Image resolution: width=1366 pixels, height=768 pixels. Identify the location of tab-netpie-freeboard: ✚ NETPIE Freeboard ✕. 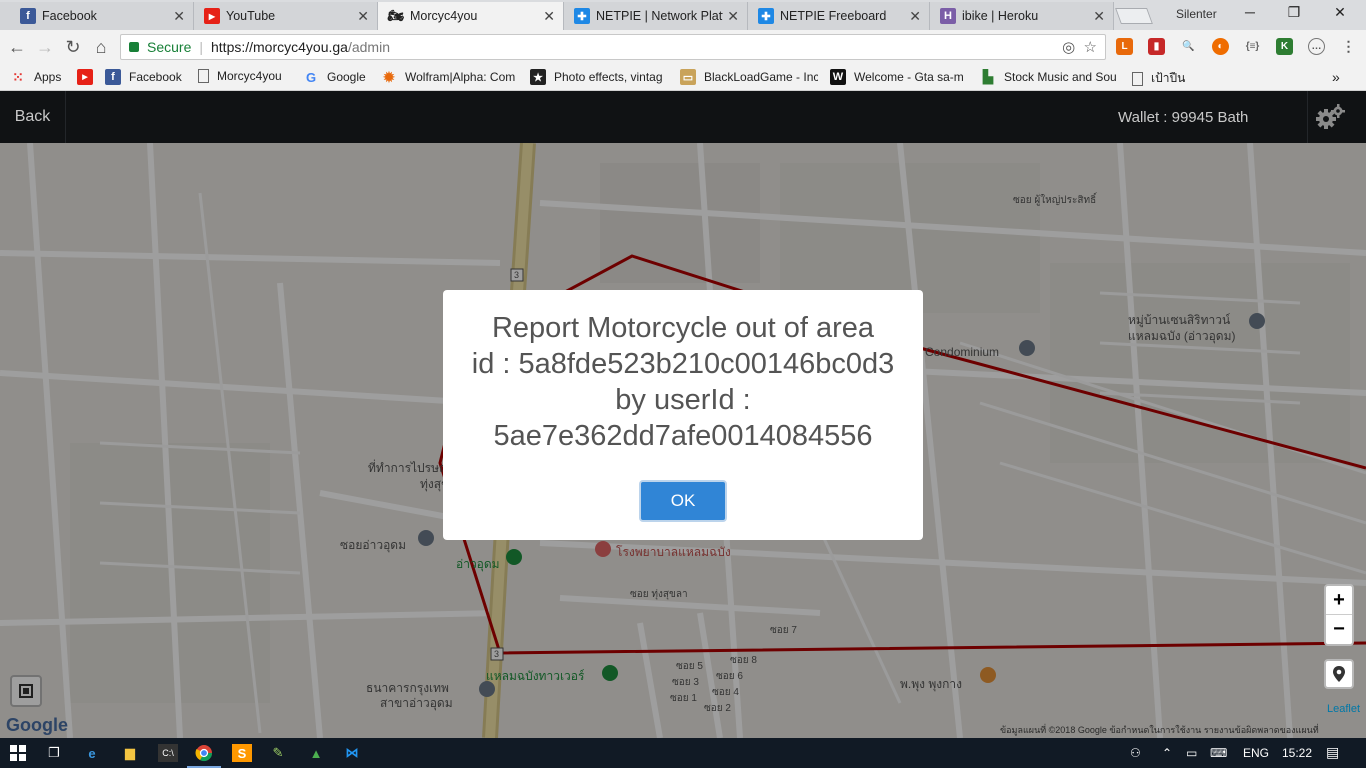
(839, 16).